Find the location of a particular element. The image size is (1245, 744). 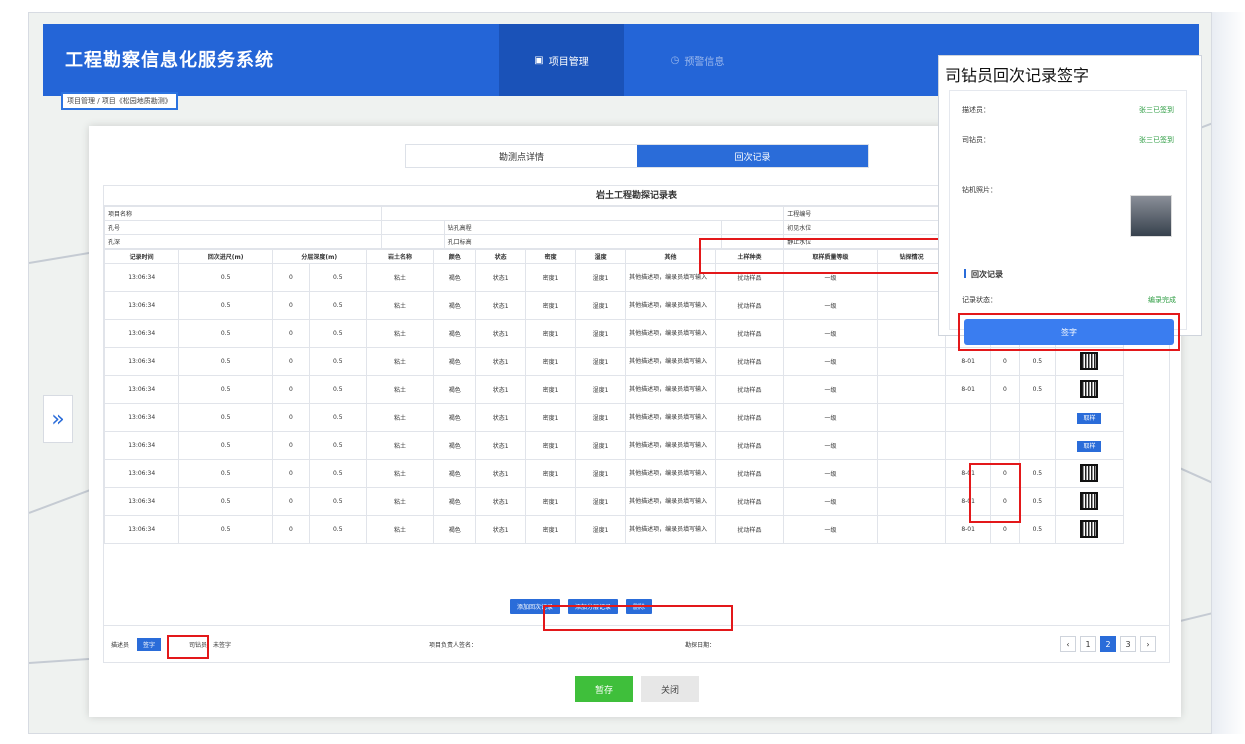

describer-sign-button: 签字 is located at coordinates (149, 644).